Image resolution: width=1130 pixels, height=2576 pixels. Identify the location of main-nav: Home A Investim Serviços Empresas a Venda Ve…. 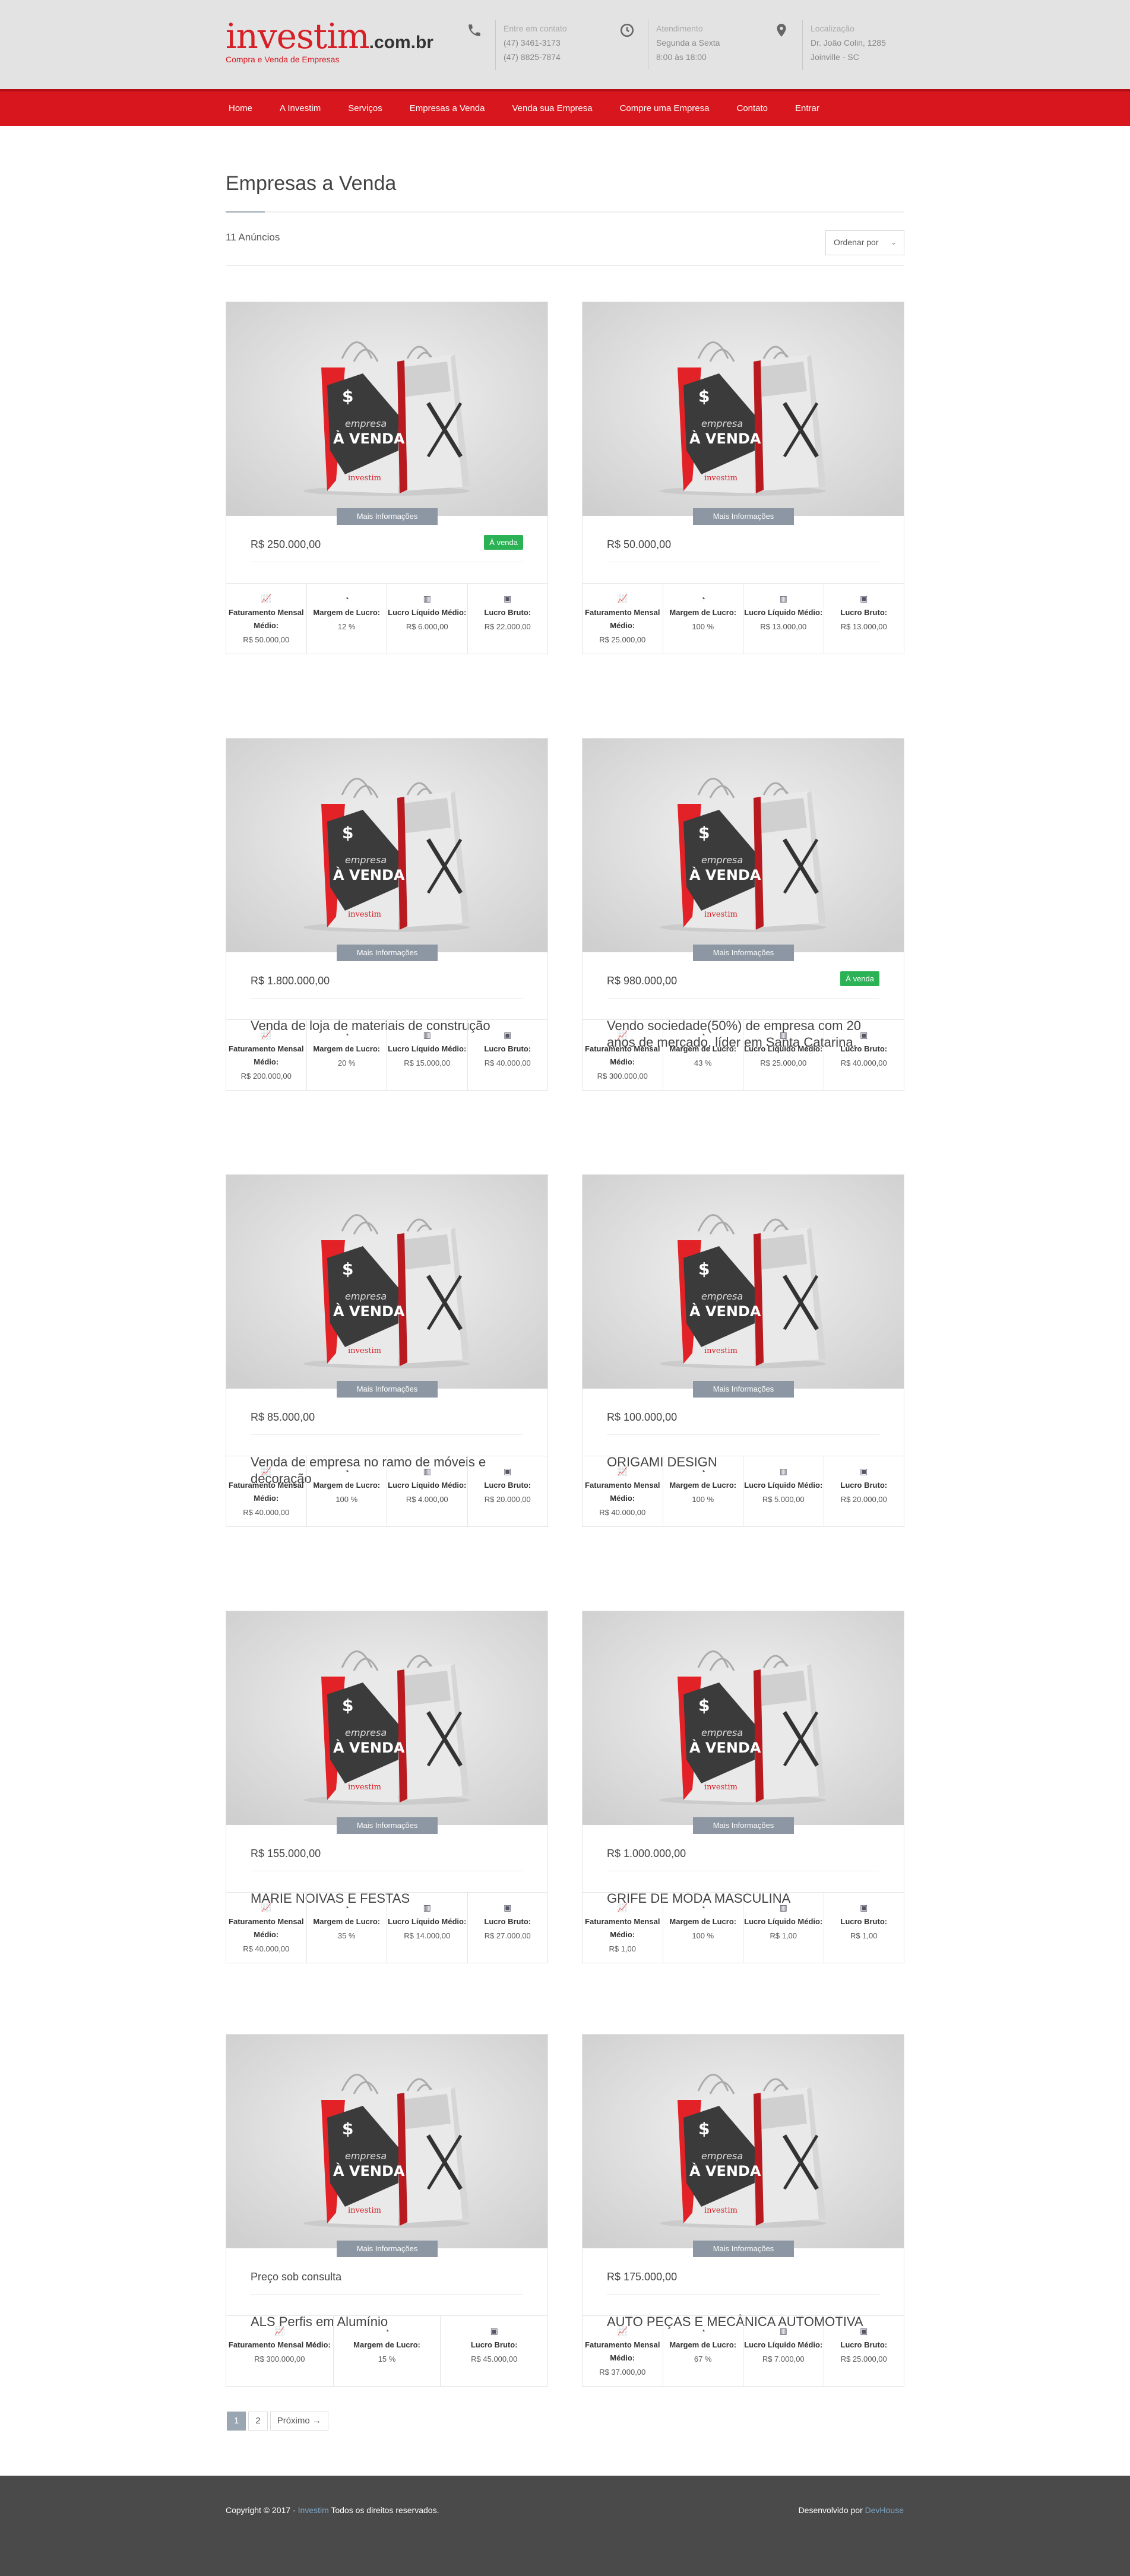
(565, 108).